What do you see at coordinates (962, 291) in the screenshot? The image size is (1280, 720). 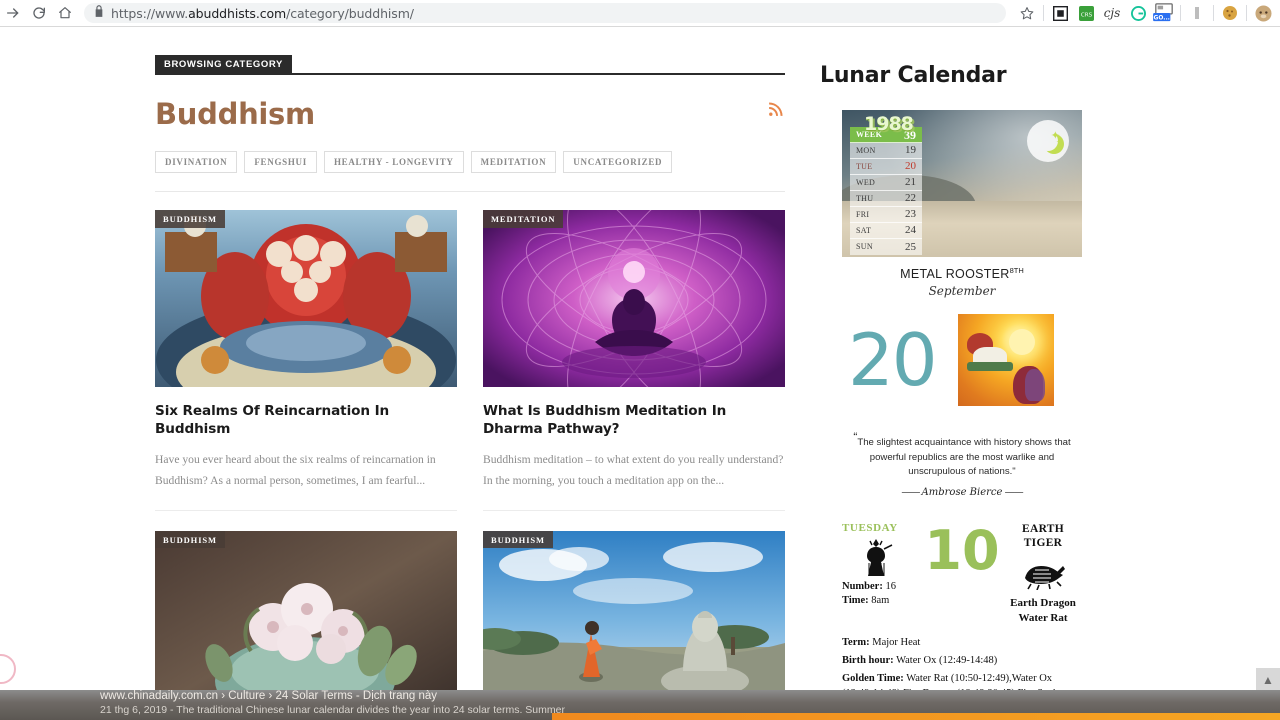 I see `calendar-month: September` at bounding box center [962, 291].